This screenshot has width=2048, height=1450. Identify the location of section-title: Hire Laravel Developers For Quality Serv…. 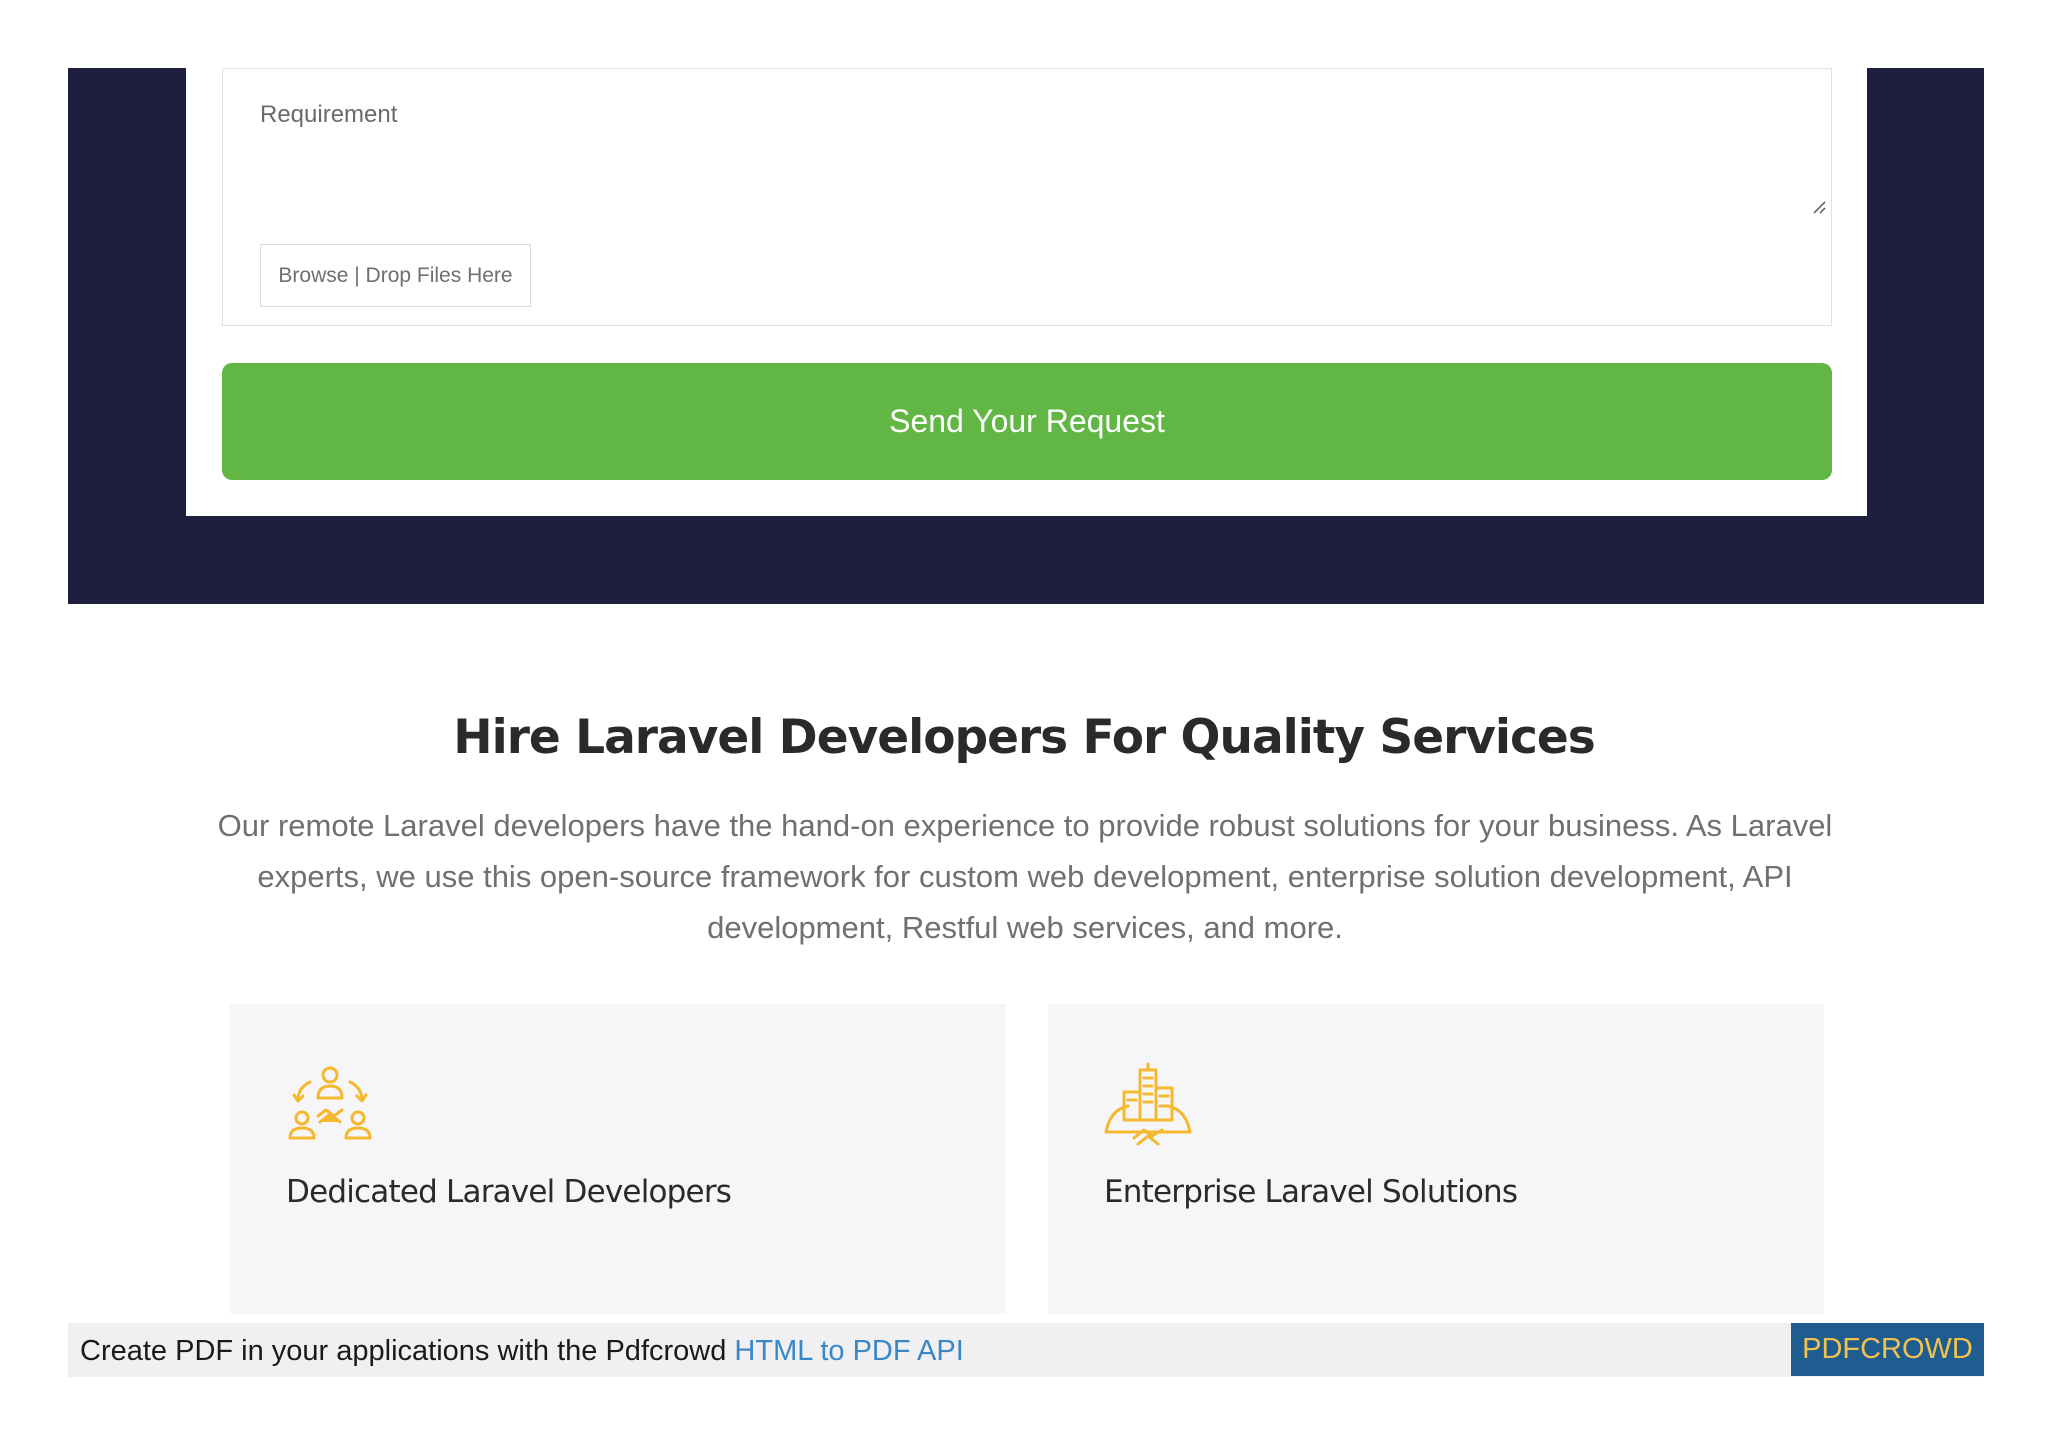
(1024, 737).